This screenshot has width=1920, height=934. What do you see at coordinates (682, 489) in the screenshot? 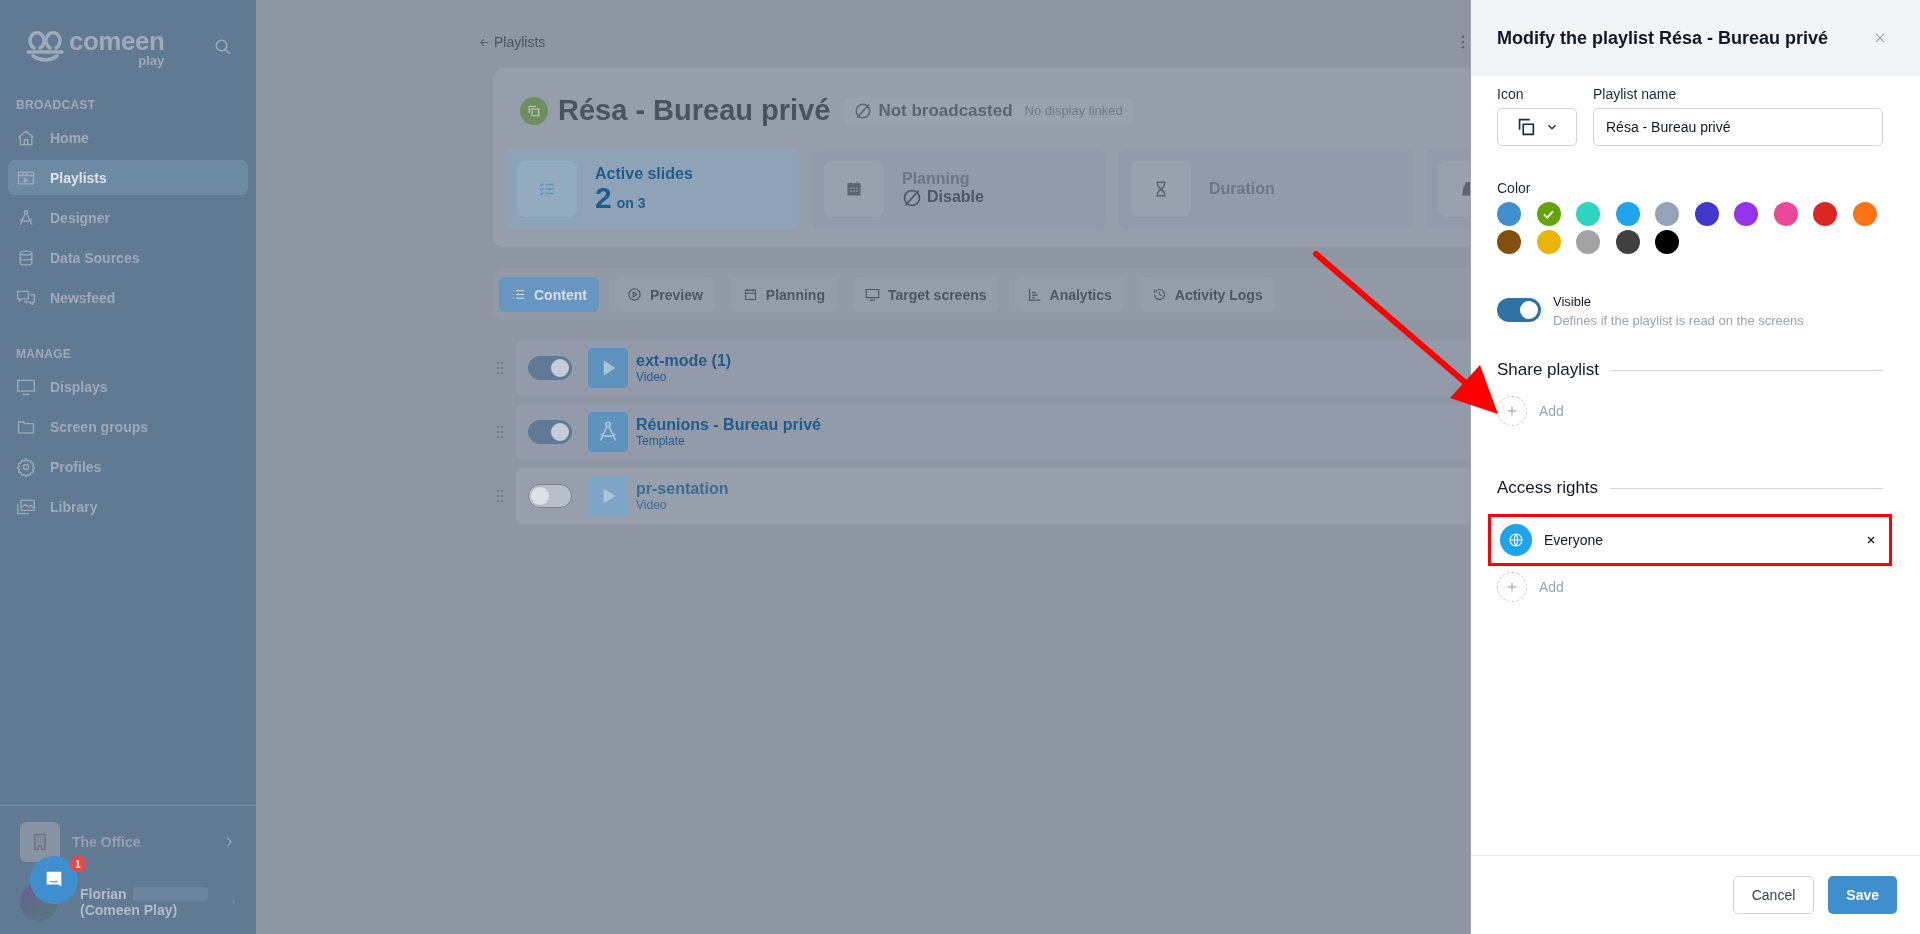
I see `slide-title: pr-sentation` at bounding box center [682, 489].